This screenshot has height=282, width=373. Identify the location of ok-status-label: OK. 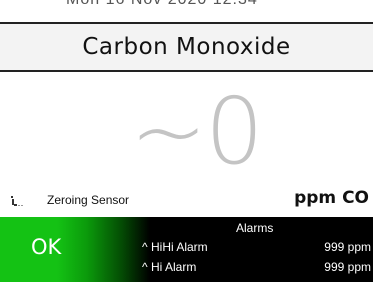
(46, 247).